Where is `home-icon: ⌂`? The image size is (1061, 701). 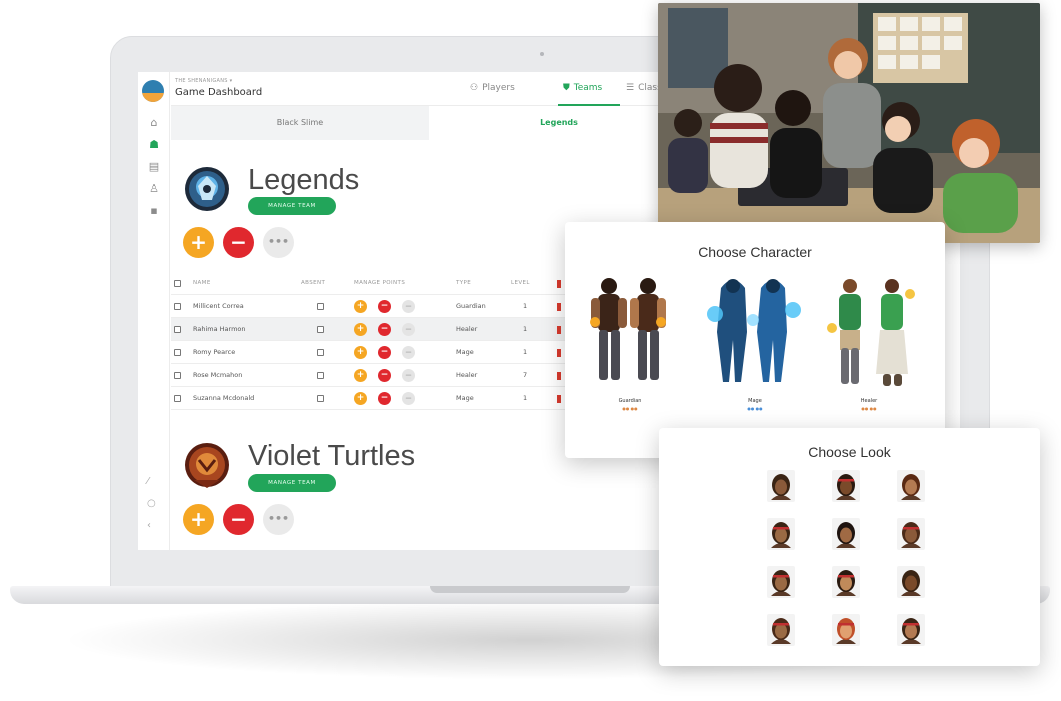 home-icon: ⌂ is located at coordinates (154, 123).